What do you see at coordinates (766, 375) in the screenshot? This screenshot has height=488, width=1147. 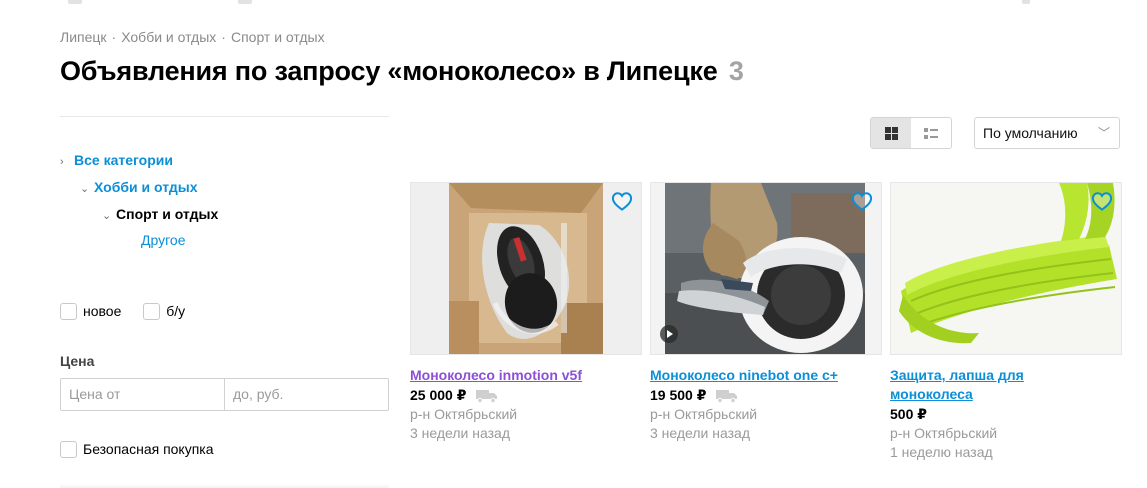 I see `listing-title: Моноколесо ninebot one c+` at bounding box center [766, 375].